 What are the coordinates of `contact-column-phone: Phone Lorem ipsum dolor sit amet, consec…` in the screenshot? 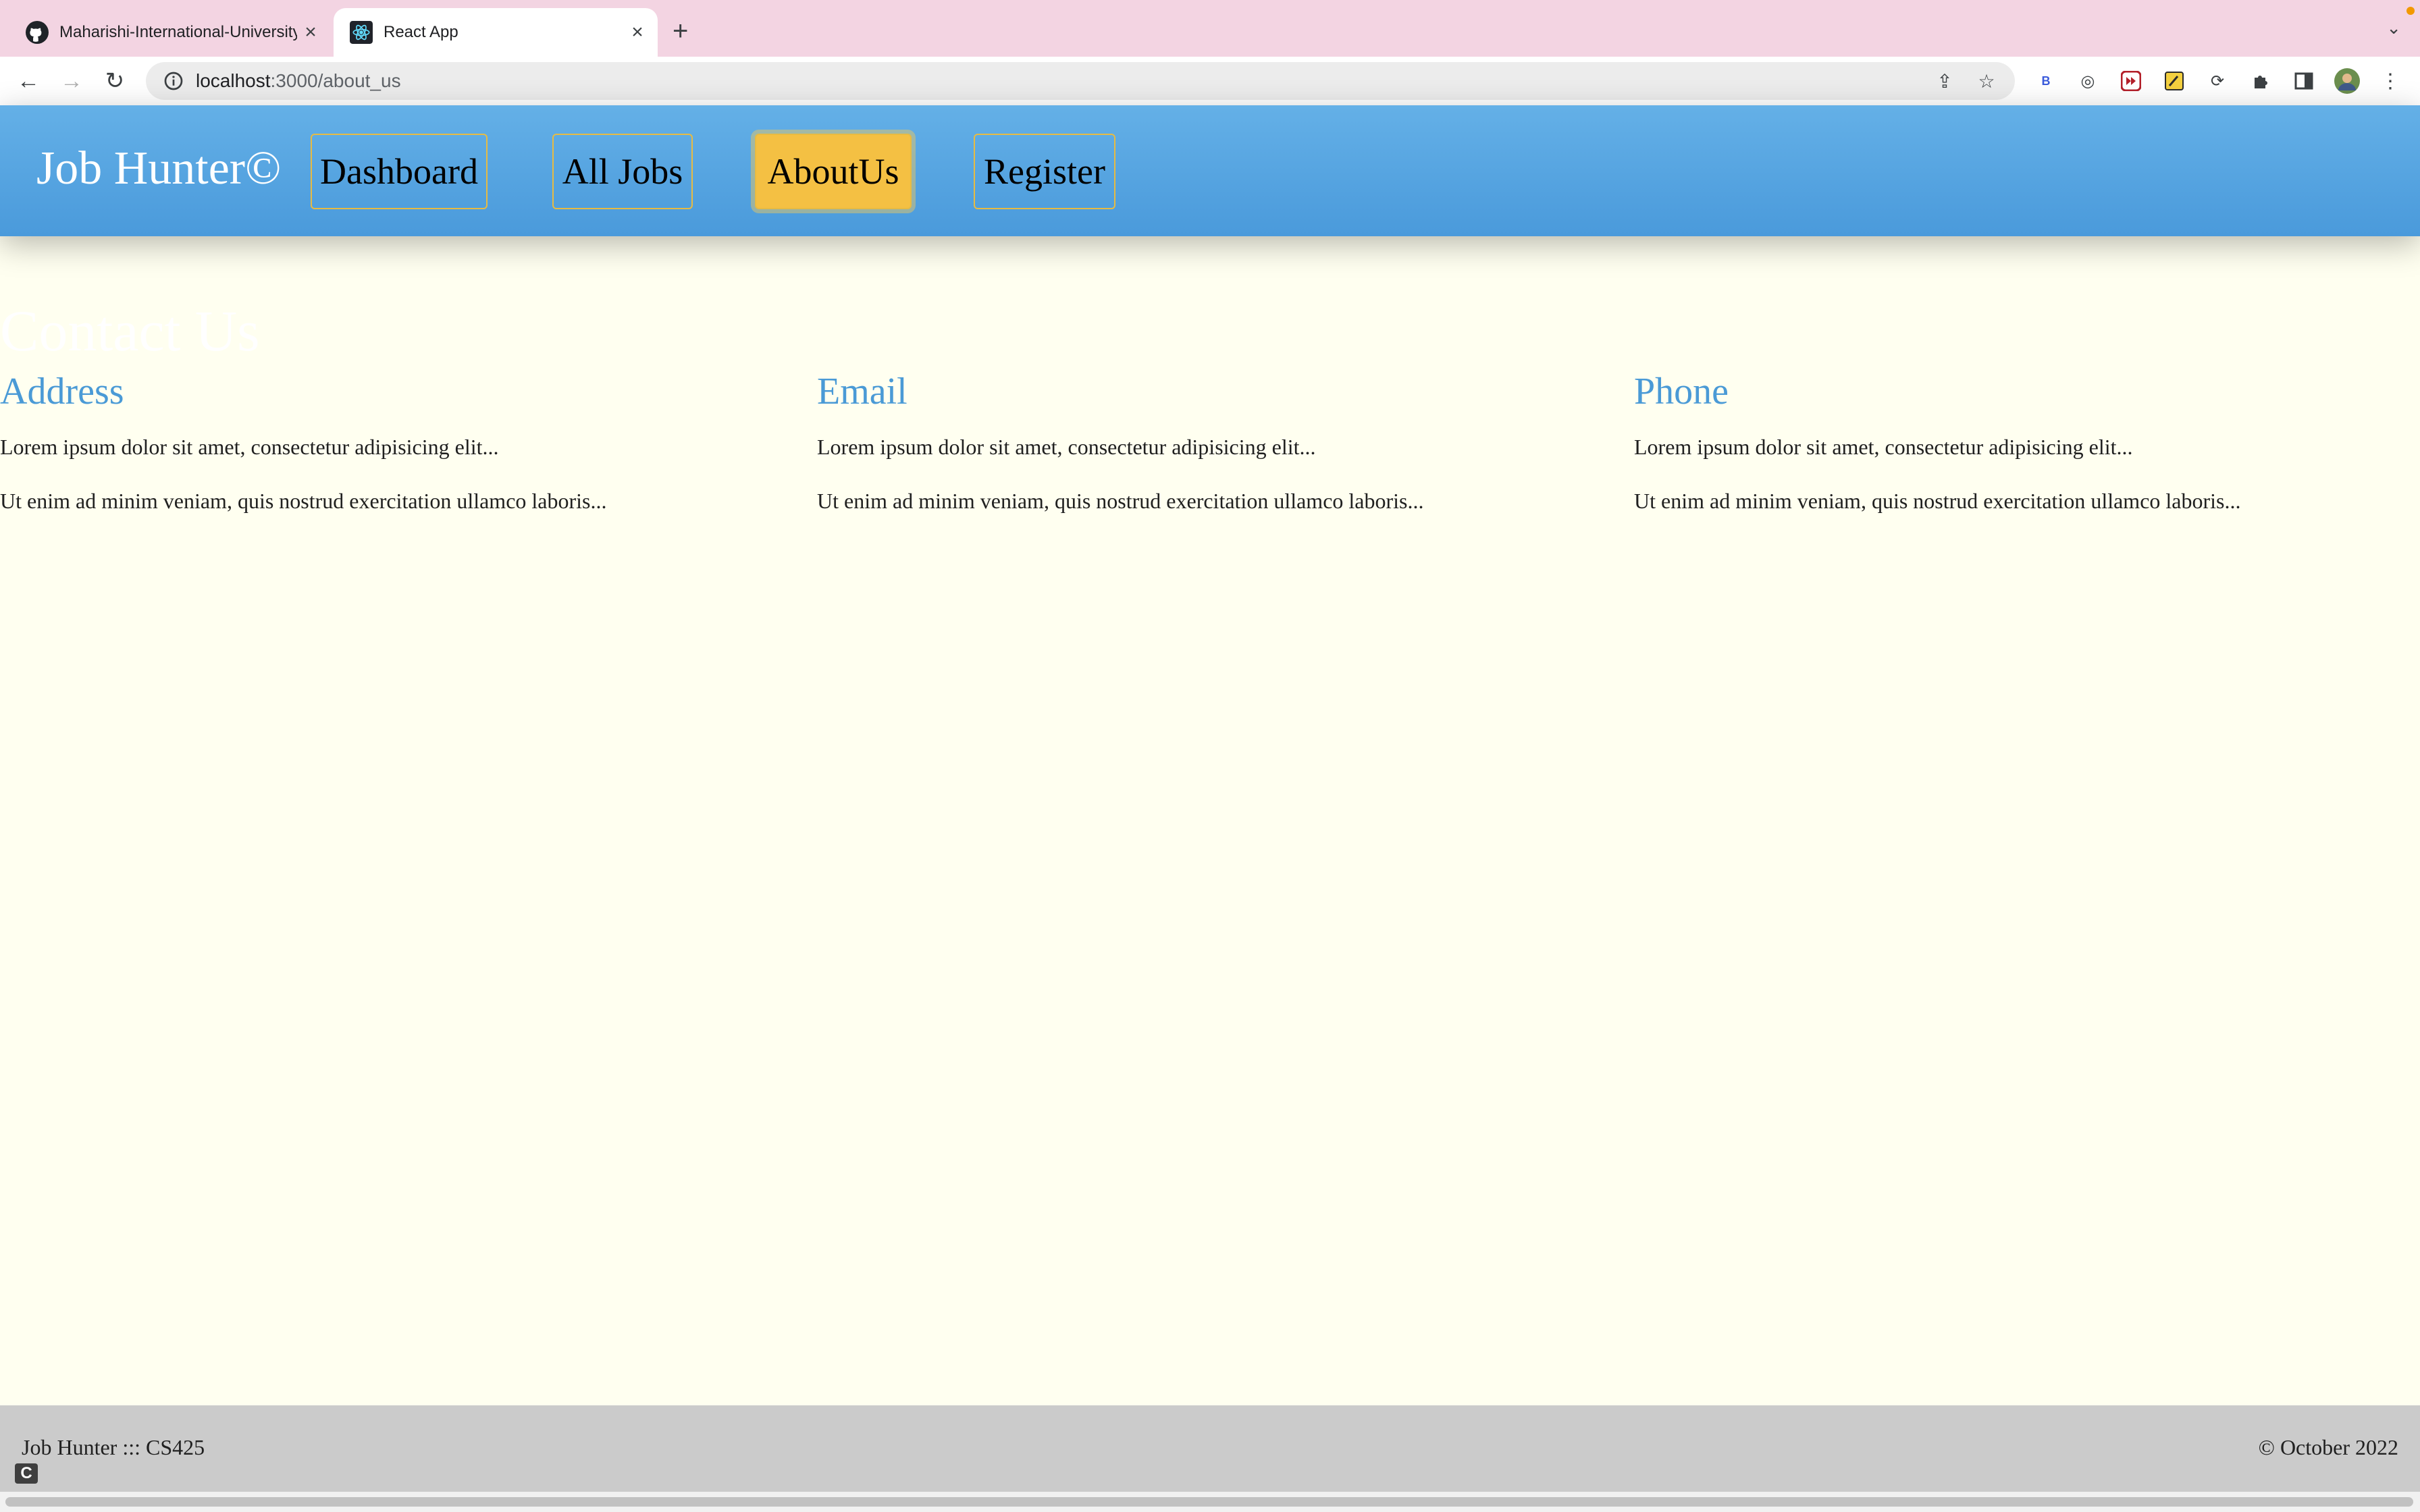 It's located at (2027, 442).